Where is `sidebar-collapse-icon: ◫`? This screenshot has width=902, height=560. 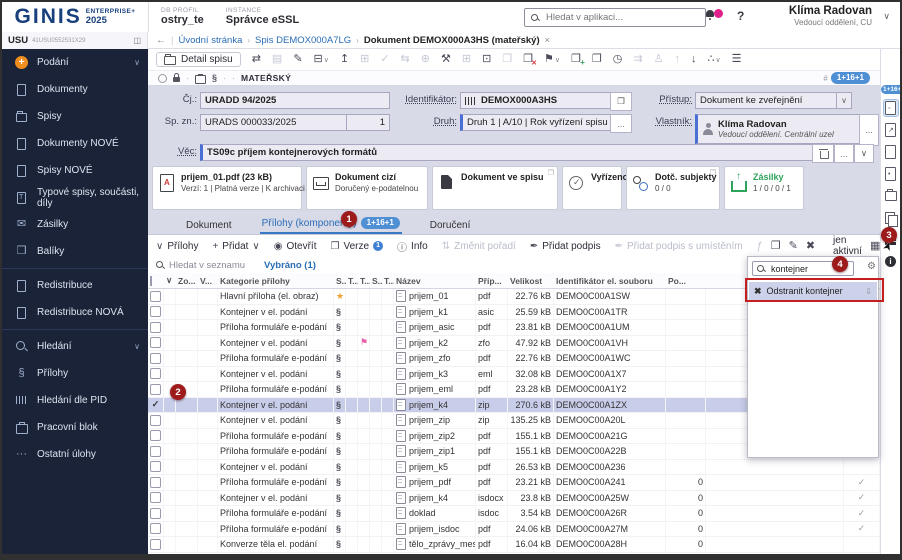 sidebar-collapse-icon: ◫ is located at coordinates (137, 40).